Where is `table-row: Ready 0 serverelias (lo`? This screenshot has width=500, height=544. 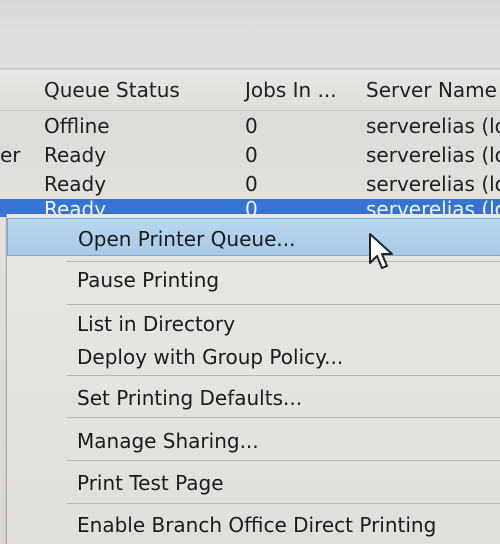 table-row: Ready 0 serverelias (lo is located at coordinates (250, 184).